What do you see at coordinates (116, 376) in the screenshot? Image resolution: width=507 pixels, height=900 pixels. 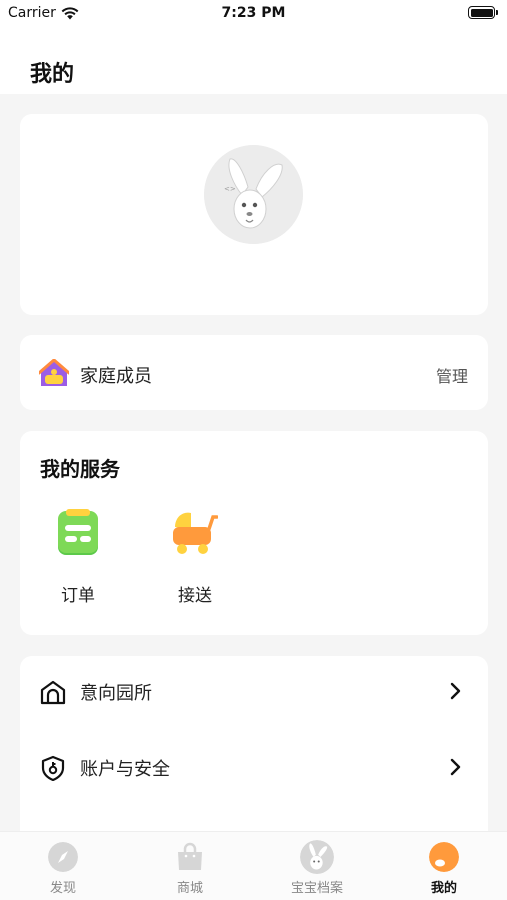 I see `family-members-label: 家庭成员` at bounding box center [116, 376].